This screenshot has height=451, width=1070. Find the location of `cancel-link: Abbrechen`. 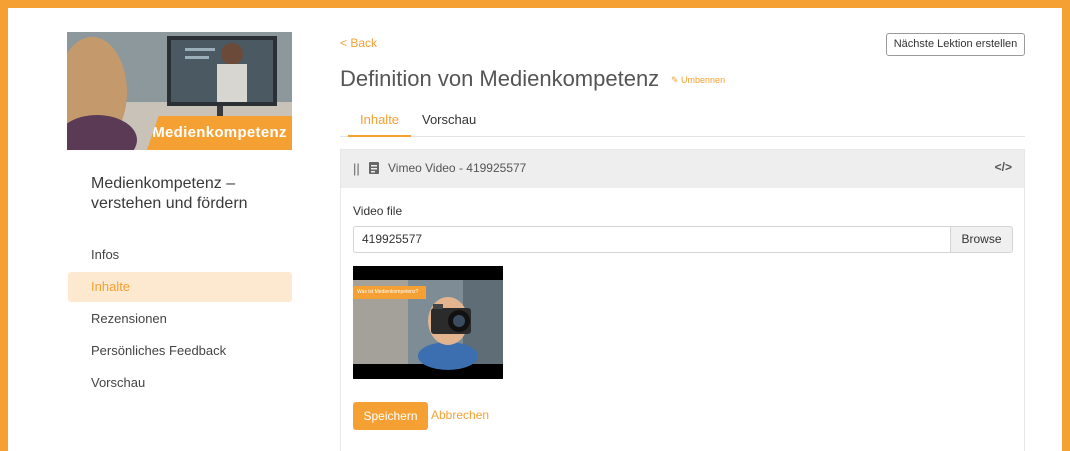

cancel-link: Abbrechen is located at coordinates (460, 415).